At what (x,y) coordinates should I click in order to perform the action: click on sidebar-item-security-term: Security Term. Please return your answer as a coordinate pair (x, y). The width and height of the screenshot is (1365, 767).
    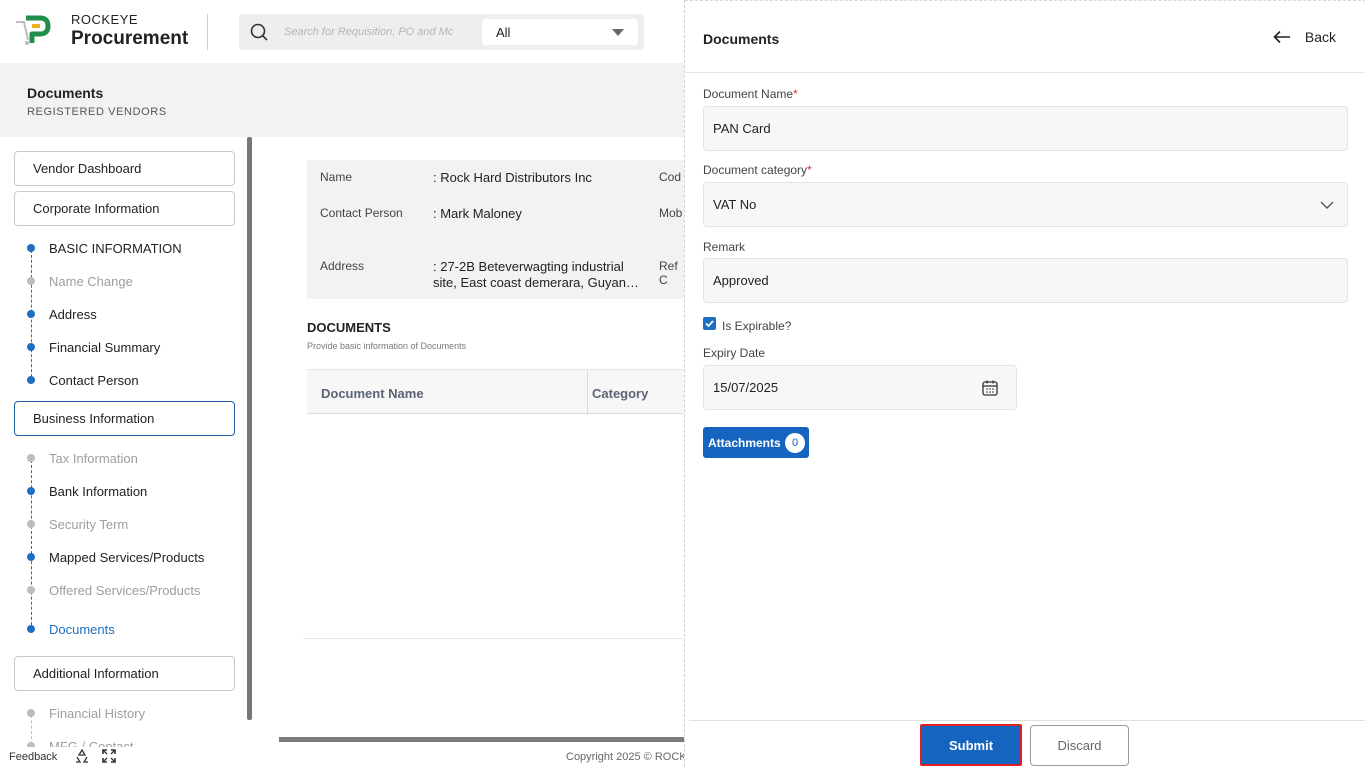
    Looking at the image, I should click on (120, 525).